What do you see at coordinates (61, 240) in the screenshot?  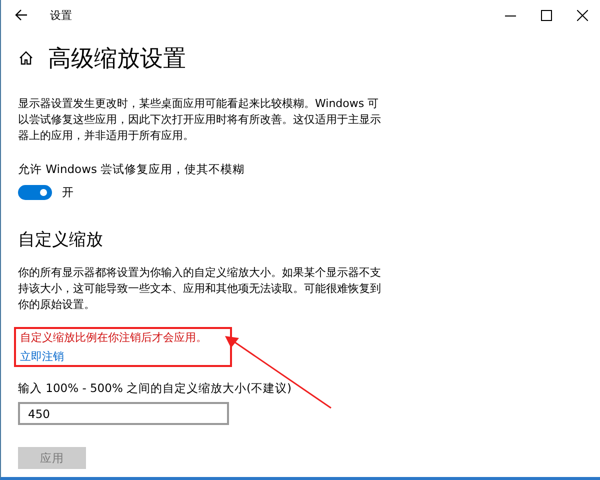 I see `section-heading: 自定义缩放` at bounding box center [61, 240].